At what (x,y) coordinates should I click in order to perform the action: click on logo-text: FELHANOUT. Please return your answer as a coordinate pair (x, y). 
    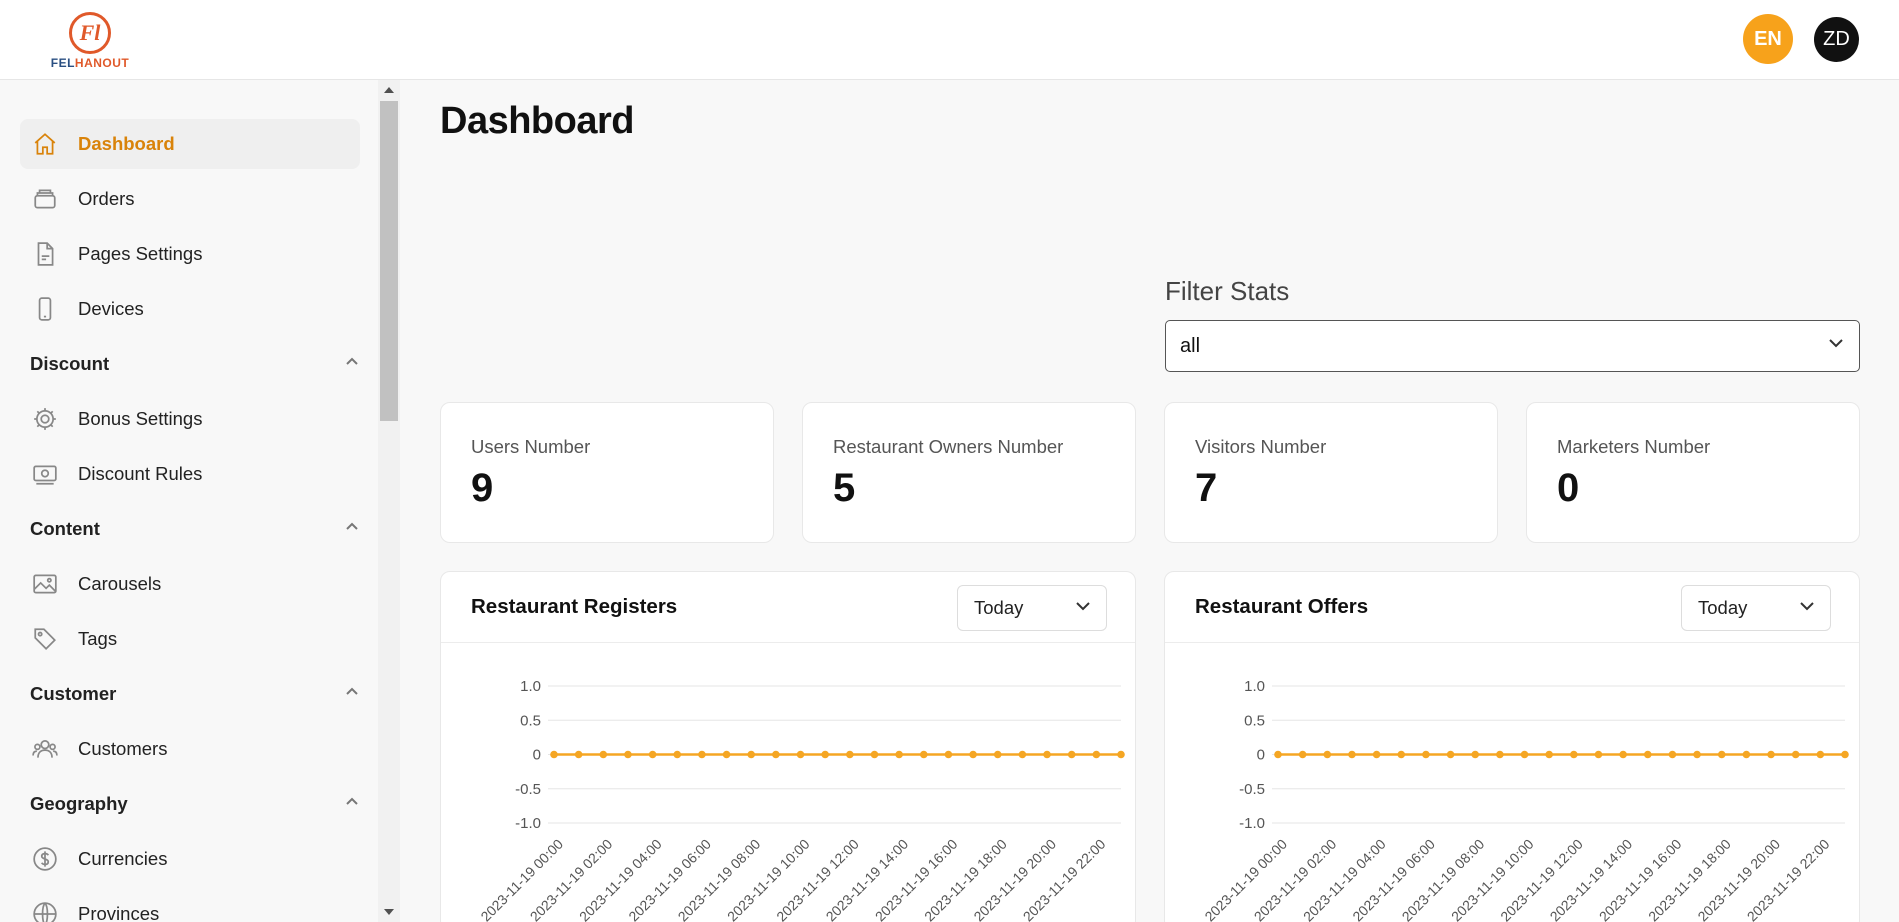
    Looking at the image, I should click on (90, 63).